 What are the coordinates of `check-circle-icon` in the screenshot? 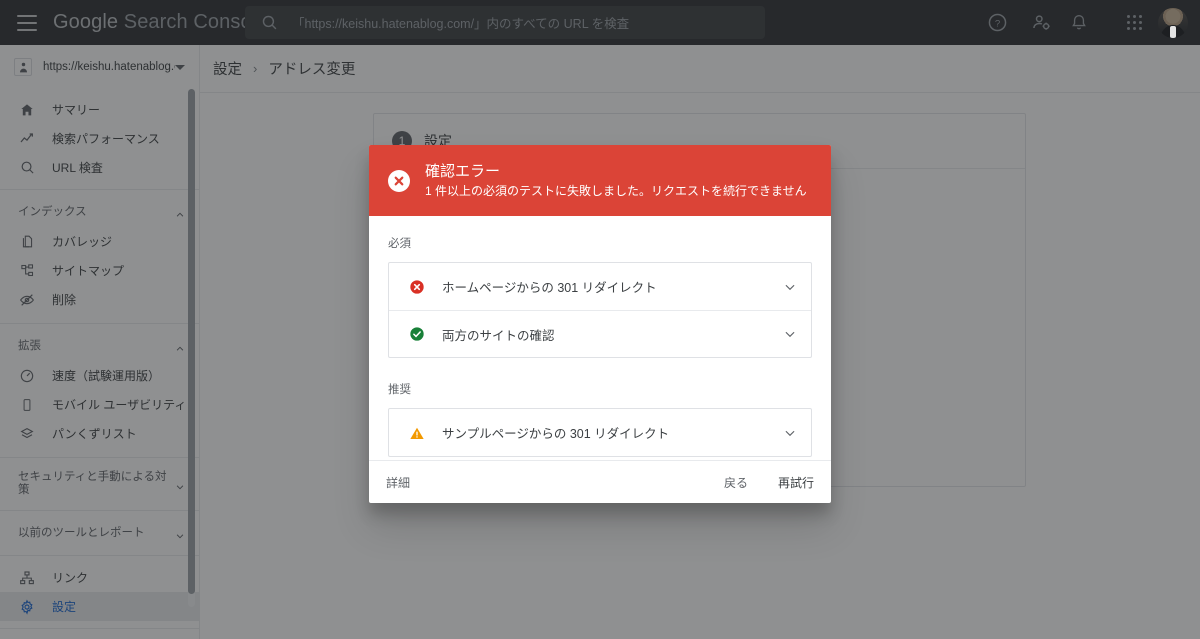 It's located at (417, 334).